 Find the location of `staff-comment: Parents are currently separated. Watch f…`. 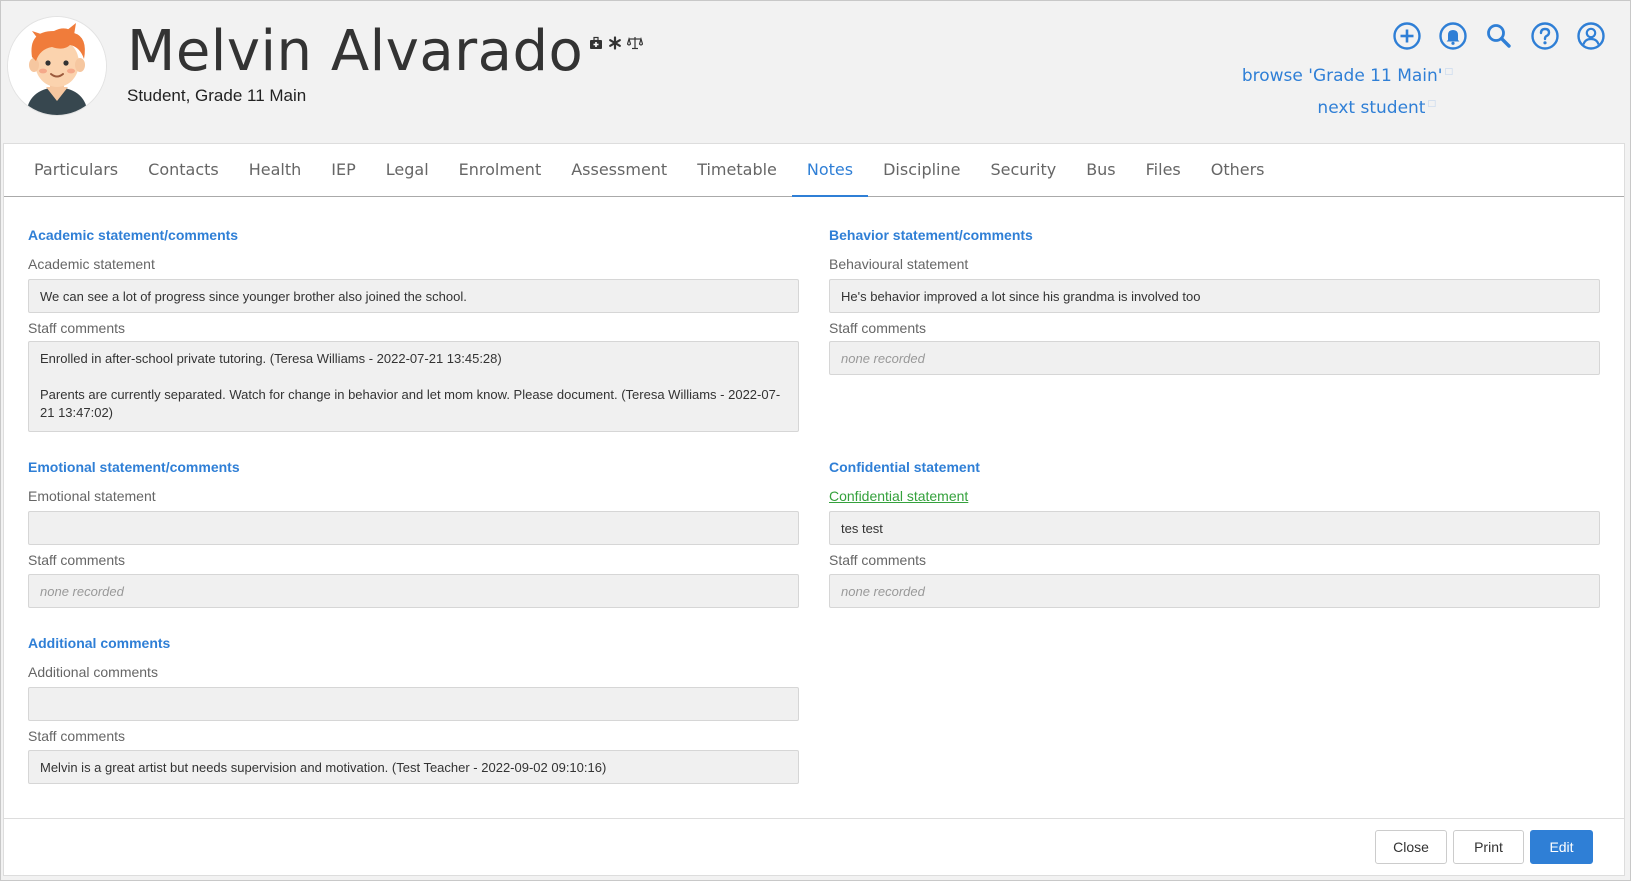

staff-comment: Parents are currently separated. Watch f… is located at coordinates (410, 403).